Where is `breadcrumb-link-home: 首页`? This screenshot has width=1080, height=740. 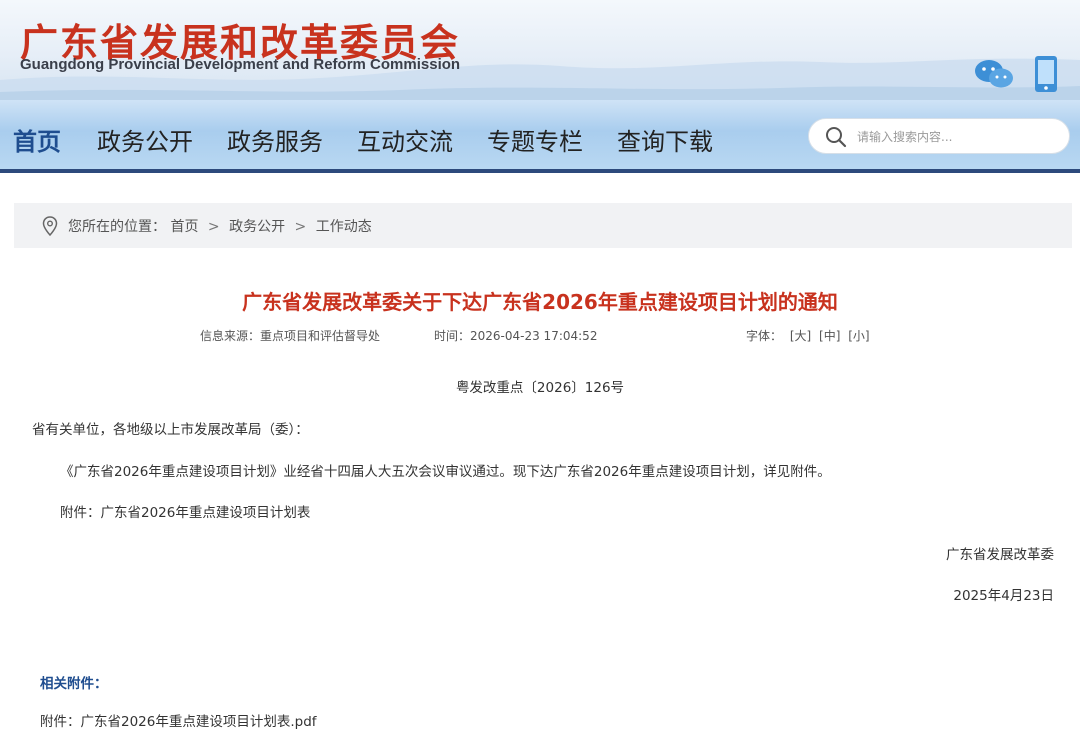 breadcrumb-link-home: 首页 is located at coordinates (184, 227).